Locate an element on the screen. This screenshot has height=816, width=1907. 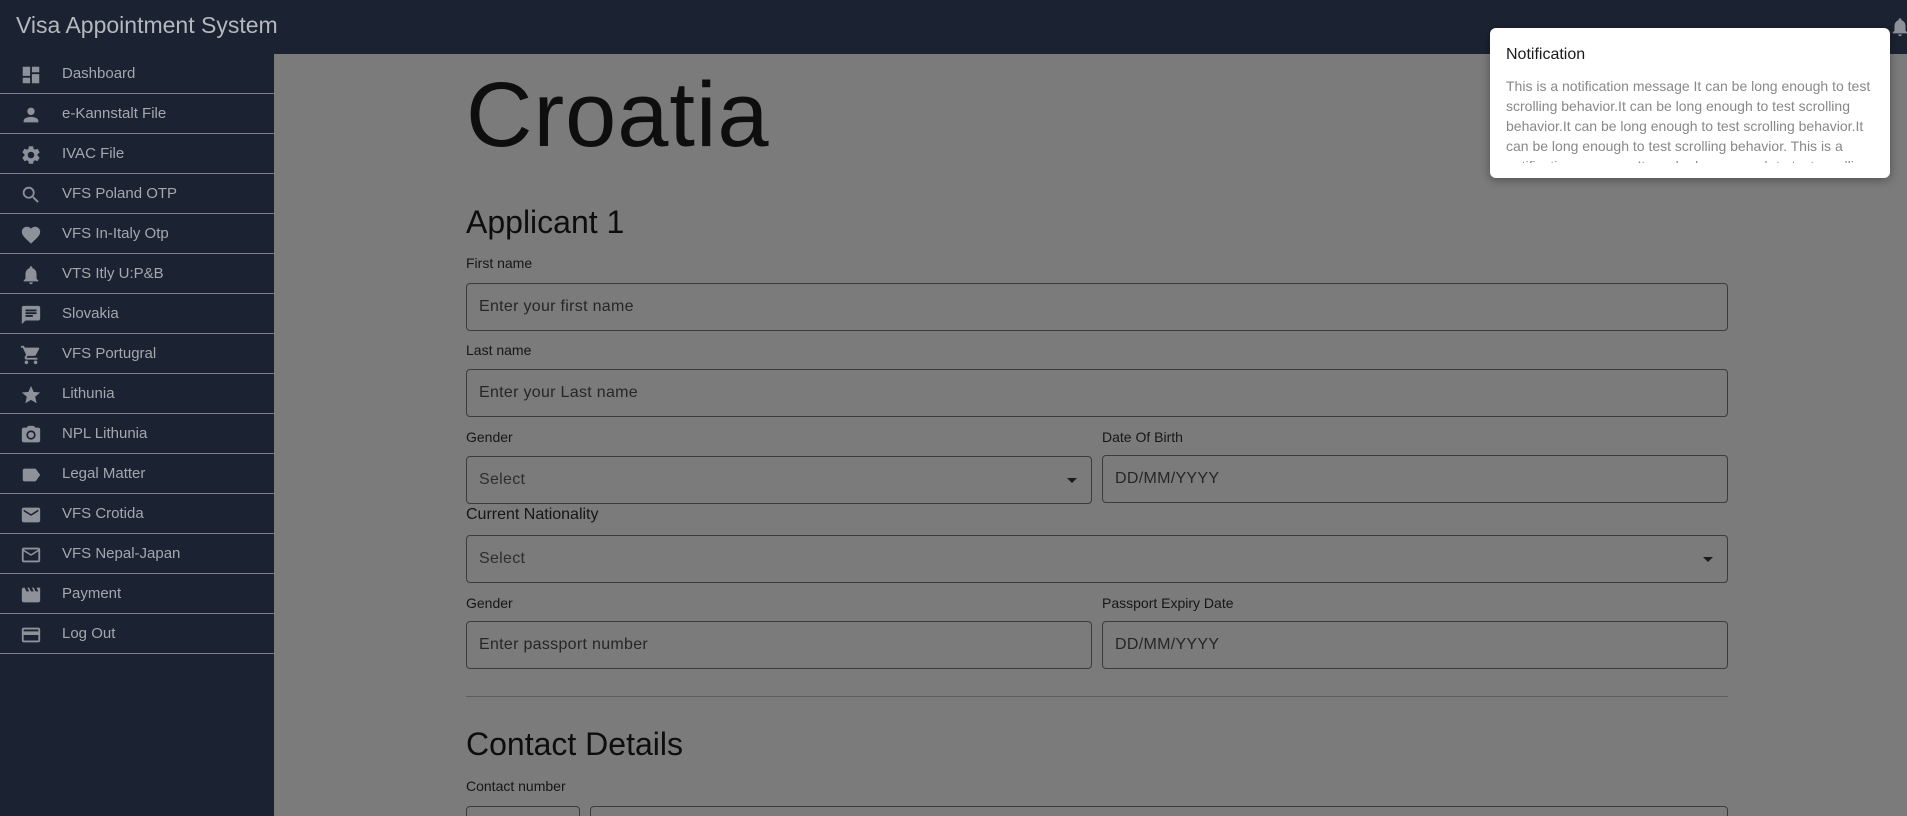
sidebar-item-label: Lithunia is located at coordinates (88, 393).